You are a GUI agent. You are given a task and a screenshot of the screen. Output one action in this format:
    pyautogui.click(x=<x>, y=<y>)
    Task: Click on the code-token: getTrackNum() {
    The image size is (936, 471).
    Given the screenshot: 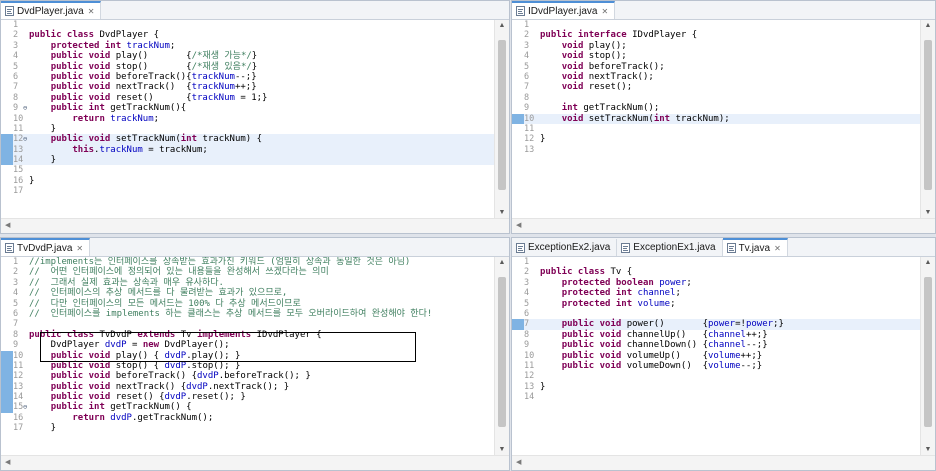 What is the action you would take?
    pyautogui.click(x=151, y=407)
    